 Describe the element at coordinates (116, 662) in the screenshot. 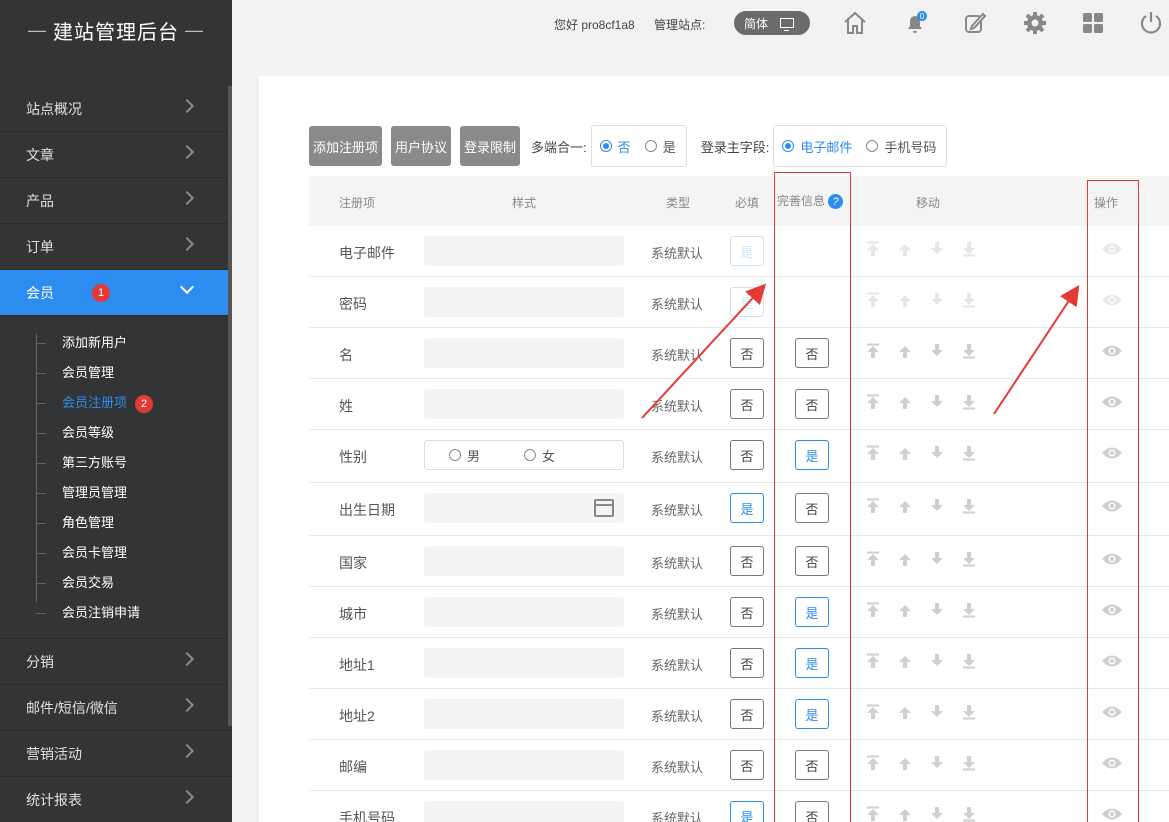

I see `sidebar-item-distribution: 分销` at that location.